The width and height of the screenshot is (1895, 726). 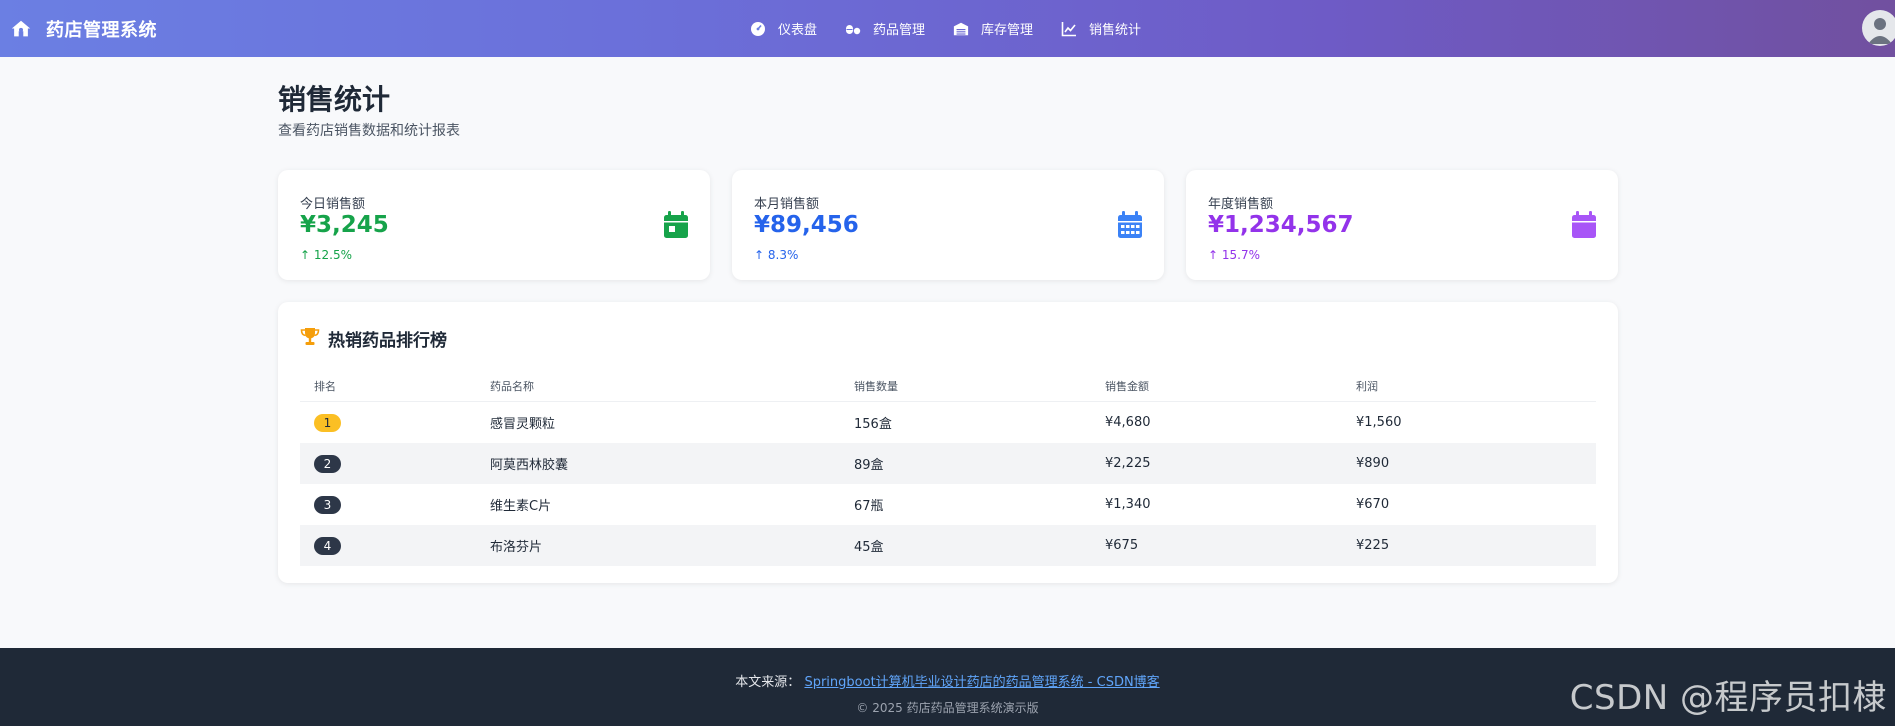 I want to click on sales-qty: 45盒, so click(x=869, y=547).